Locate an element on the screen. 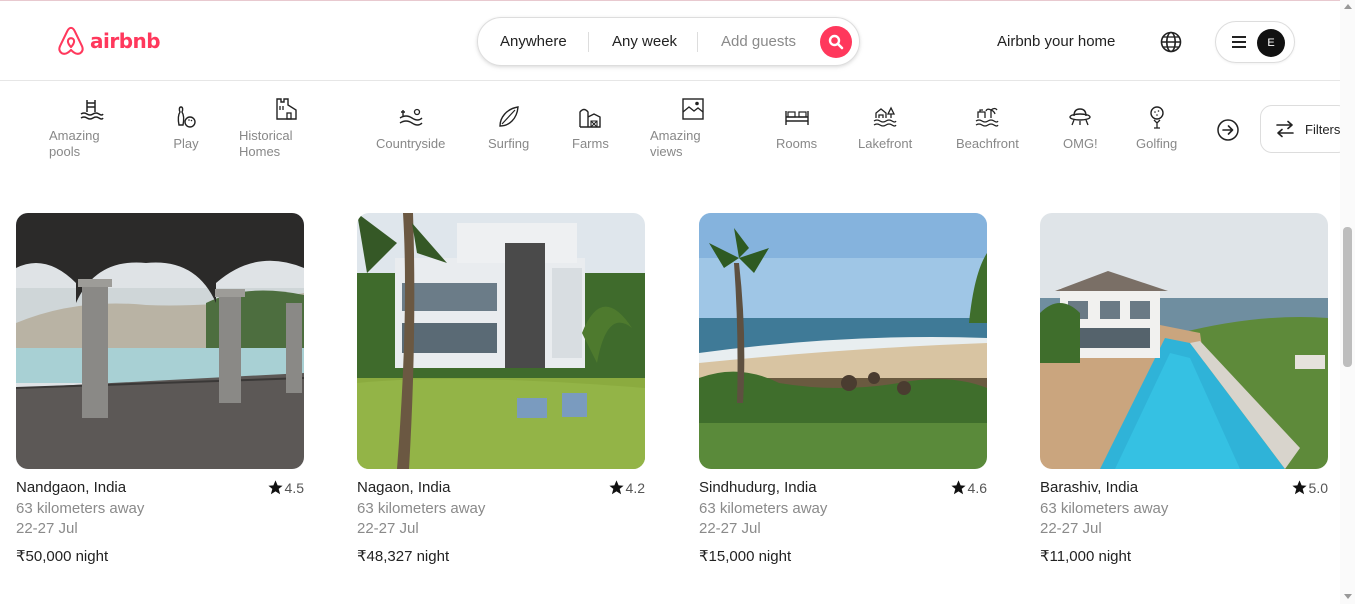 The width and height of the screenshot is (1355, 604). category-lakefront: Lakefront is located at coordinates (885, 128).